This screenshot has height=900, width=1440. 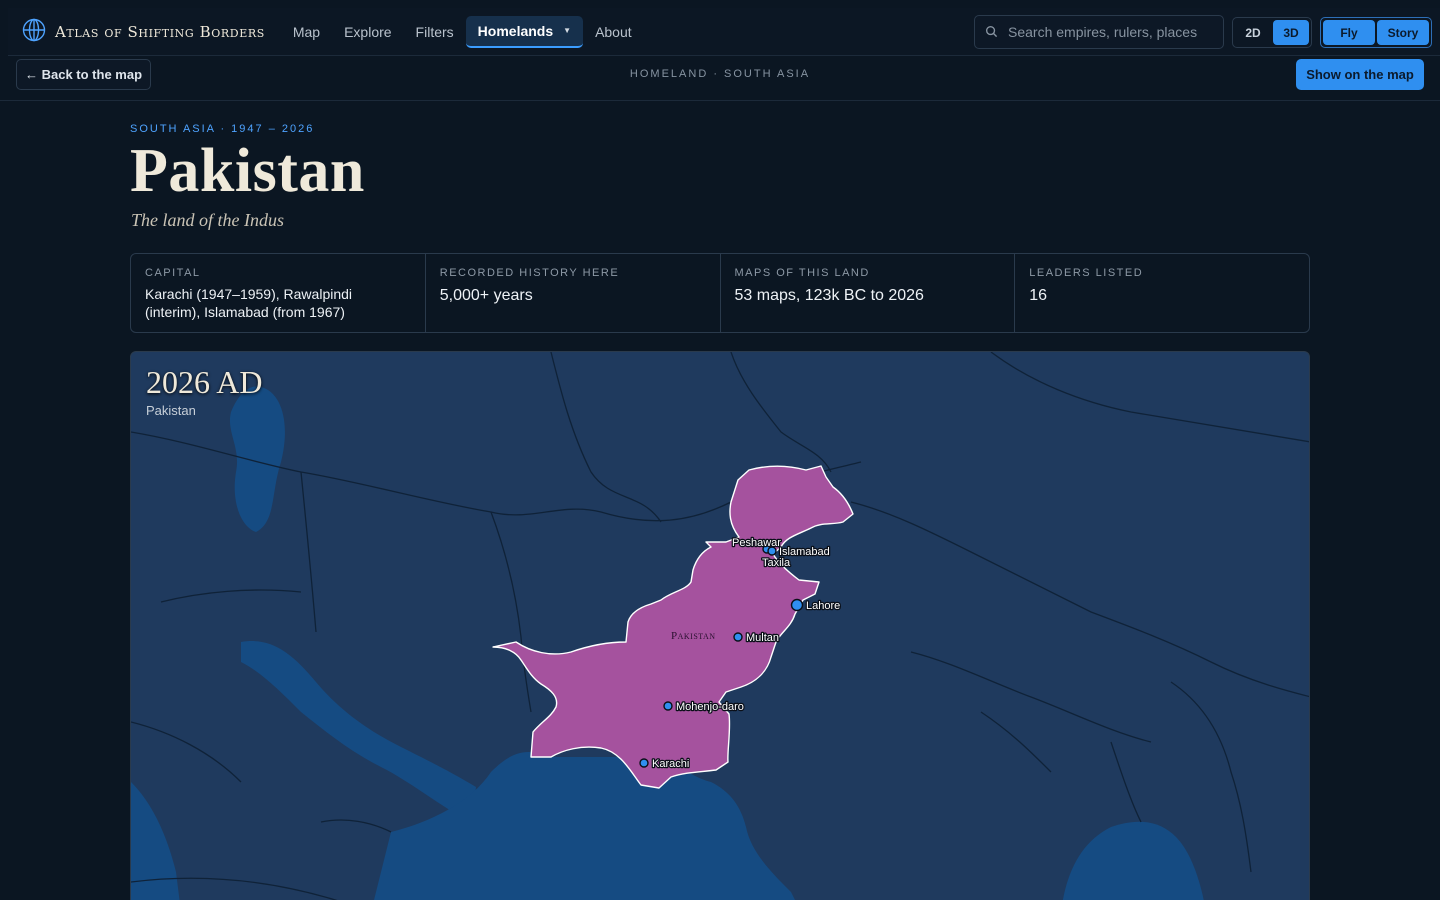 What do you see at coordinates (802, 273) in the screenshot?
I see `stat-label: MAPS OF THIS LAND` at bounding box center [802, 273].